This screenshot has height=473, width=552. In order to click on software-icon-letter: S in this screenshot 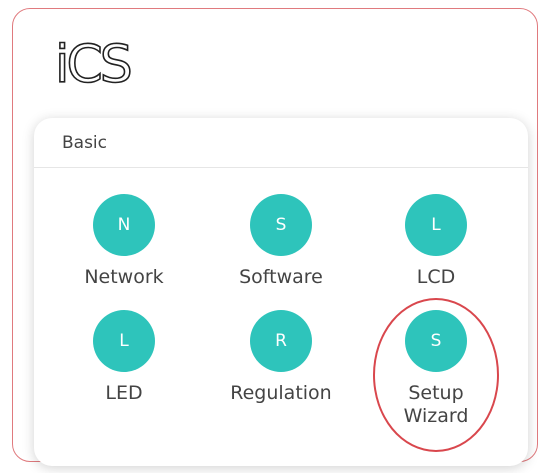, I will do `click(281, 225)`.